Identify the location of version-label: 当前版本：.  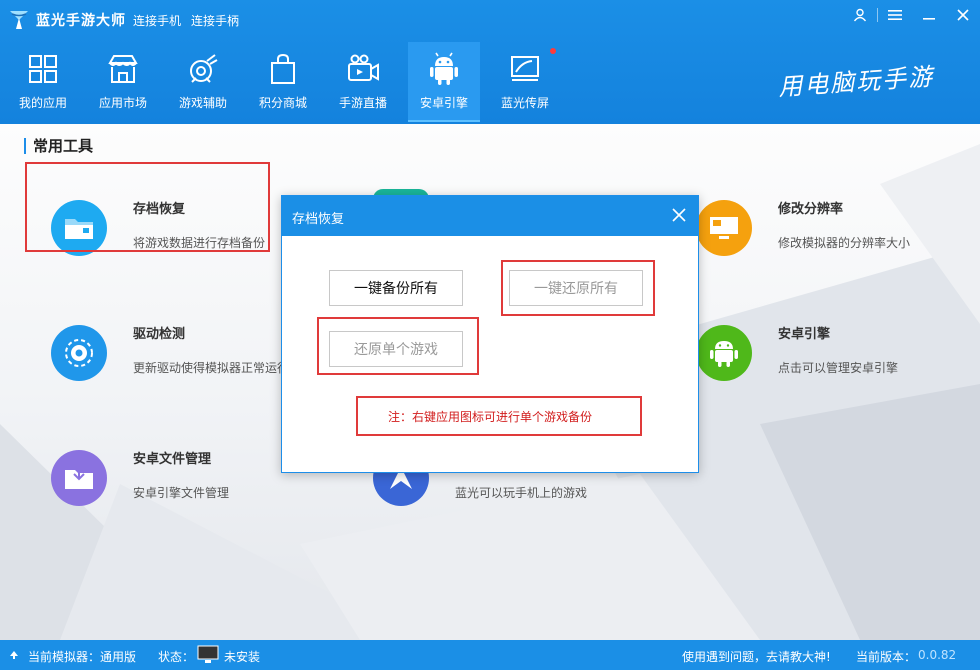
(886, 657).